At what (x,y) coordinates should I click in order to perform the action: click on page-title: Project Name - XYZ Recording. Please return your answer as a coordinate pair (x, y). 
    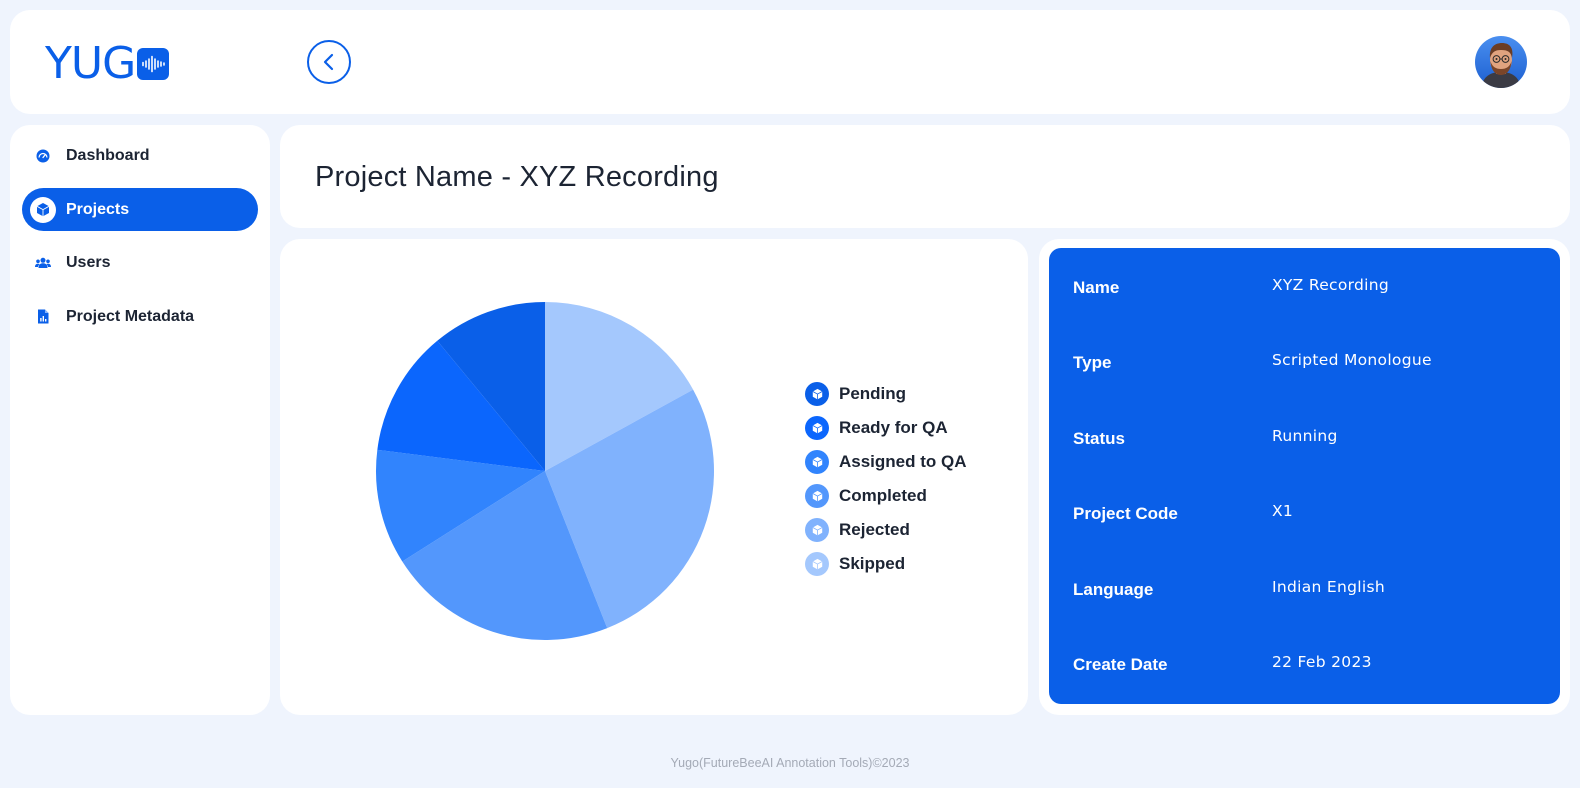
    Looking at the image, I should click on (517, 177).